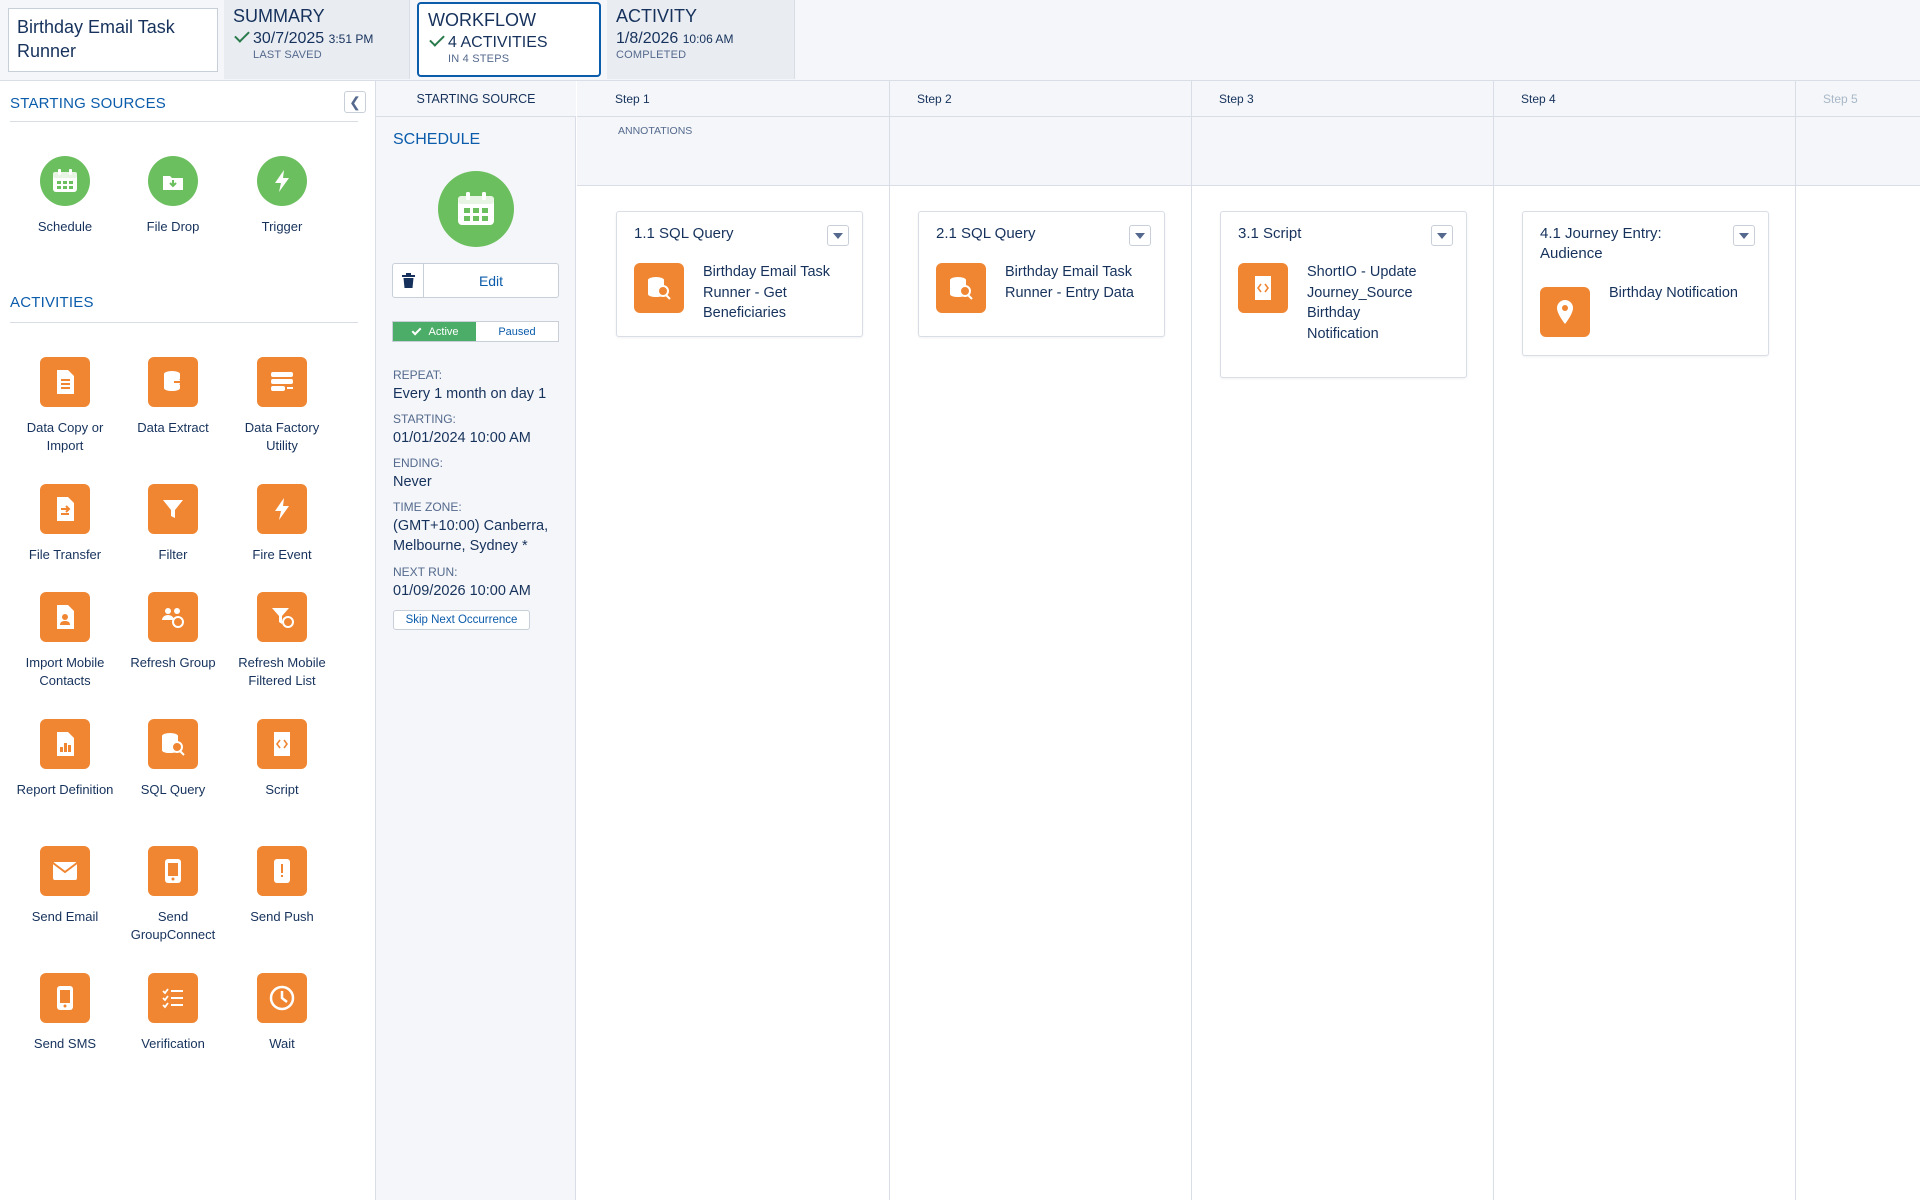  What do you see at coordinates (65, 1043) in the screenshot?
I see `activity-label: Send SMS` at bounding box center [65, 1043].